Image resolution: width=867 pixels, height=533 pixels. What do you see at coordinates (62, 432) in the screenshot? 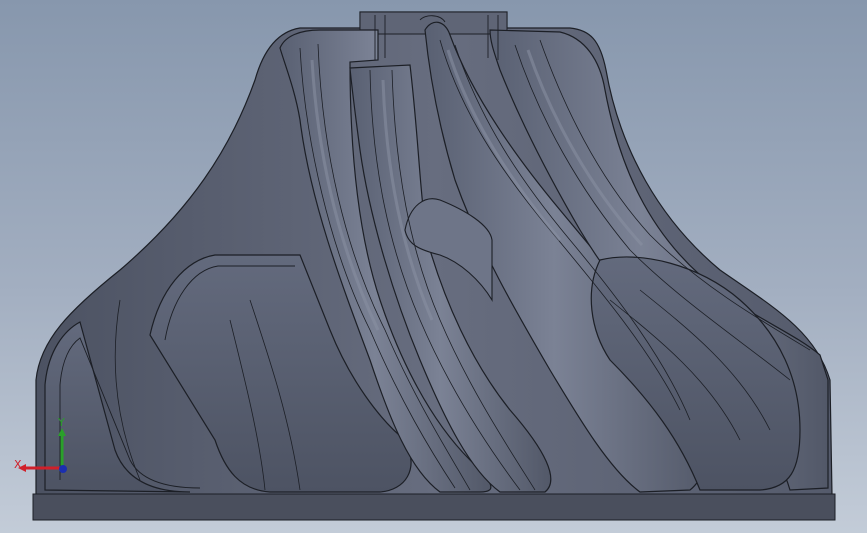
I see `y-axis-head` at bounding box center [62, 432].